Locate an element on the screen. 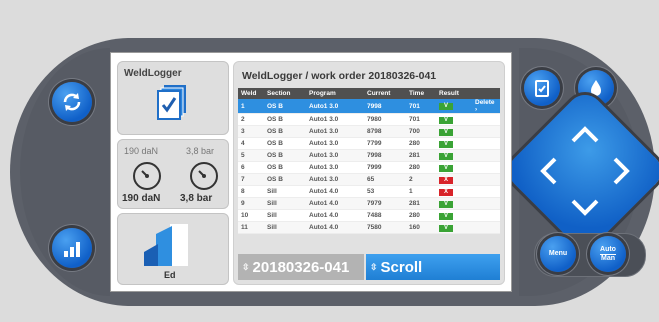  current-cell: 7799 is located at coordinates (385, 143).